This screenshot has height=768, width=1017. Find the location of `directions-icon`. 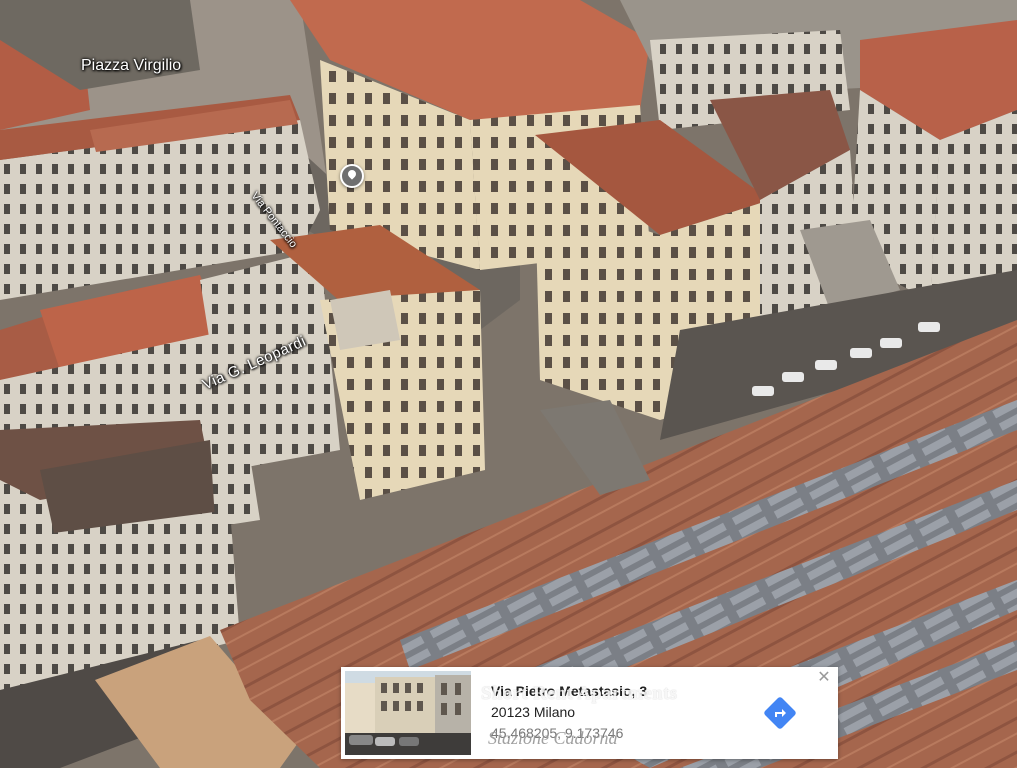

directions-icon is located at coordinates (780, 713).